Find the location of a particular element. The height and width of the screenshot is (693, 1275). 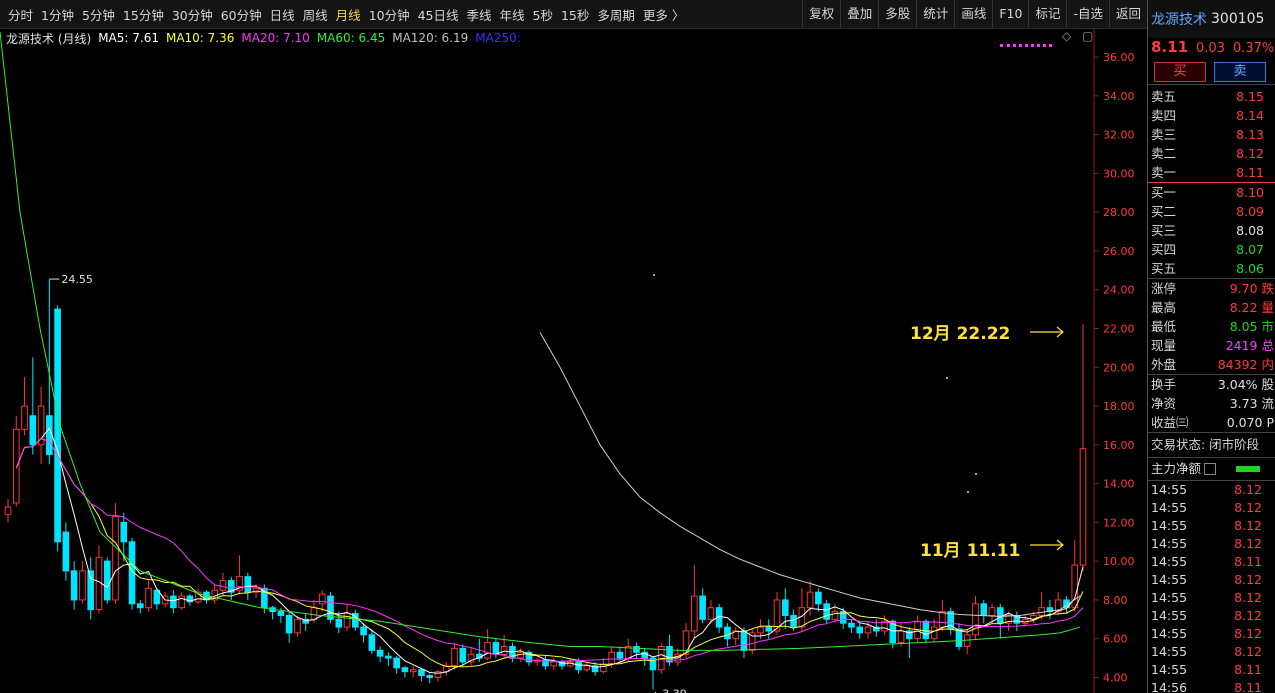

stat-value: 9.70 跌 is located at coordinates (1251, 288).